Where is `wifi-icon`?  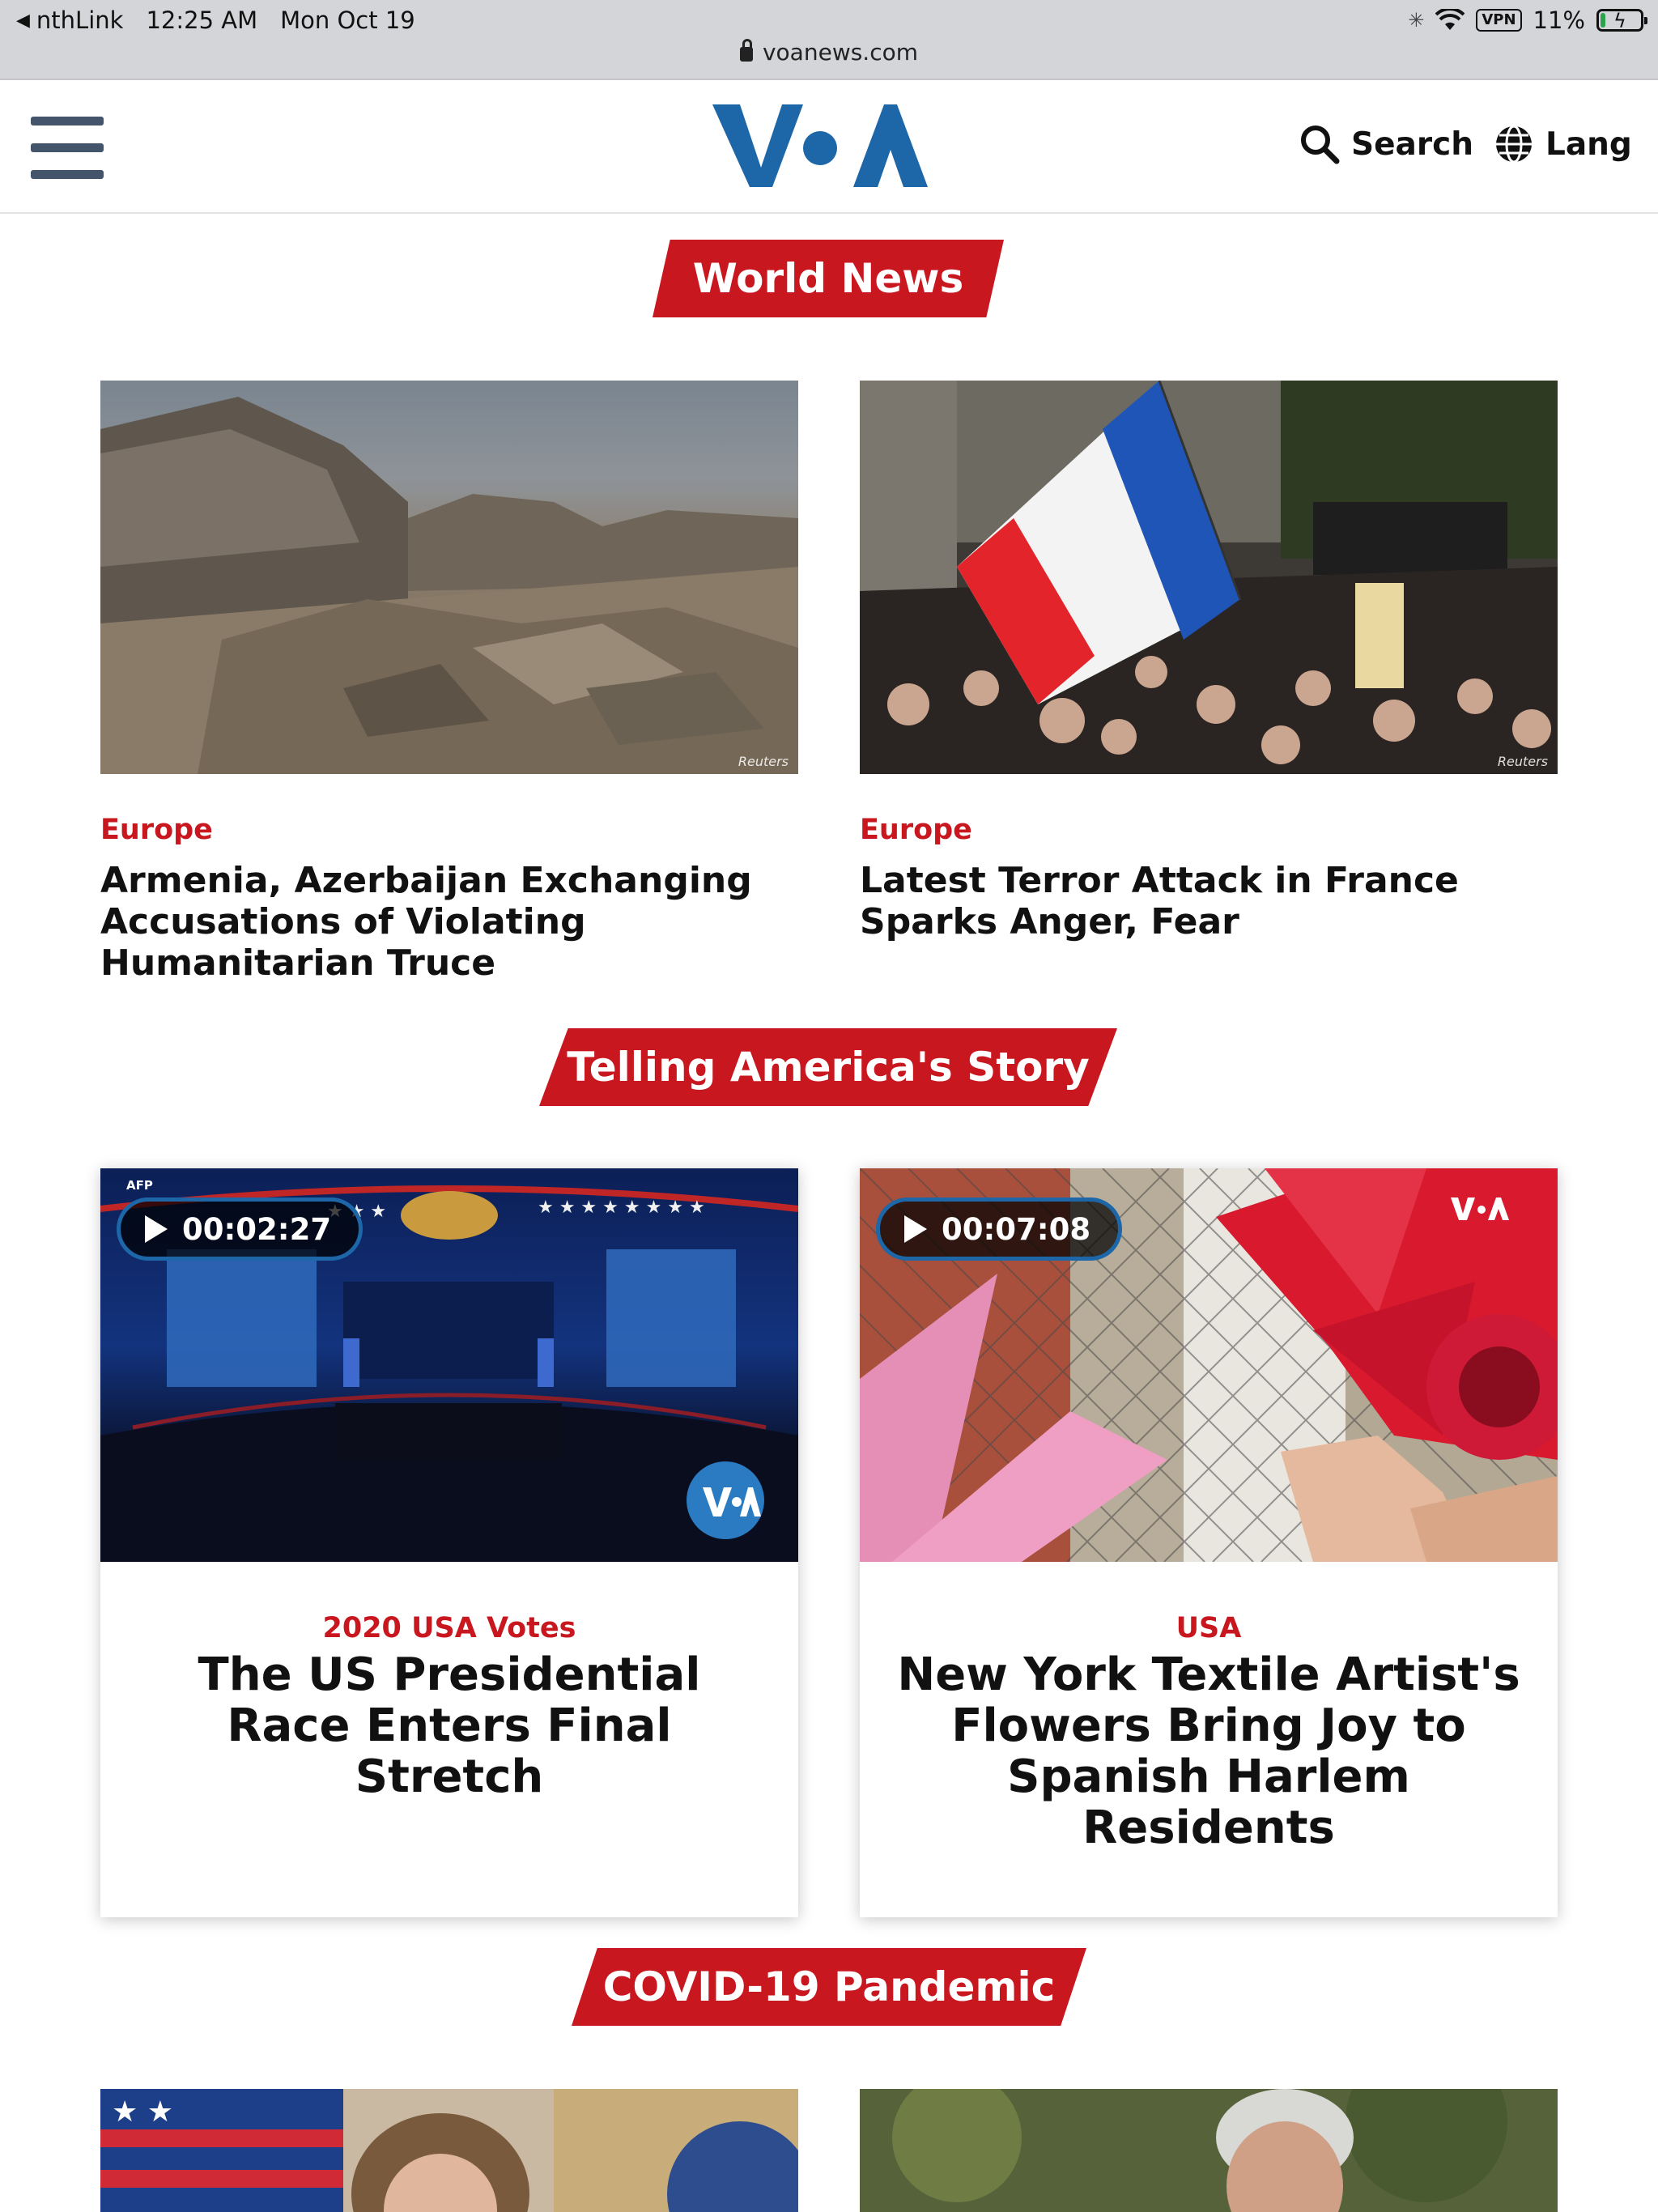 wifi-icon is located at coordinates (1450, 19).